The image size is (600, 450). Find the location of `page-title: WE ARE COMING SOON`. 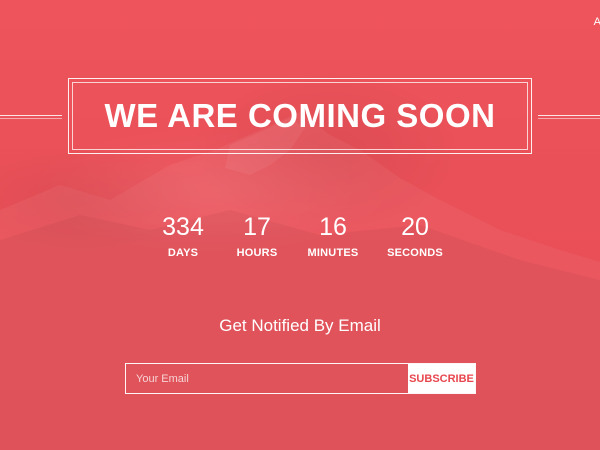

page-title: WE ARE COMING SOON is located at coordinates (300, 115).